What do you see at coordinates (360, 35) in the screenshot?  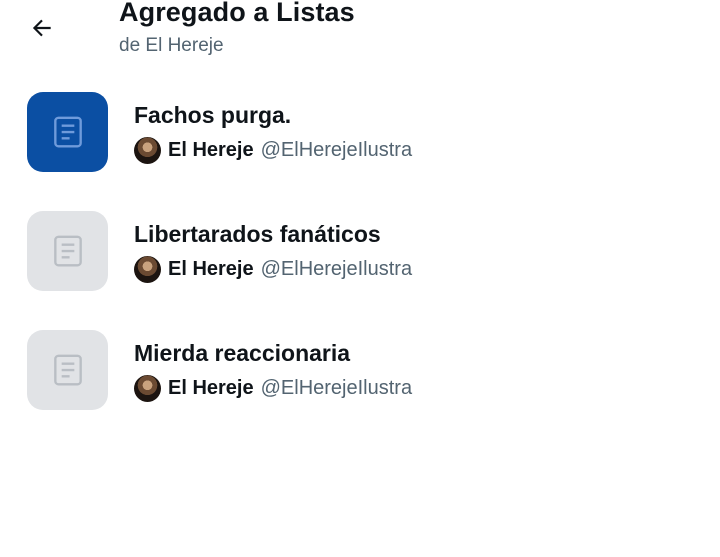 I see `page-header: Agregado a Listas de El Hereje` at bounding box center [360, 35].